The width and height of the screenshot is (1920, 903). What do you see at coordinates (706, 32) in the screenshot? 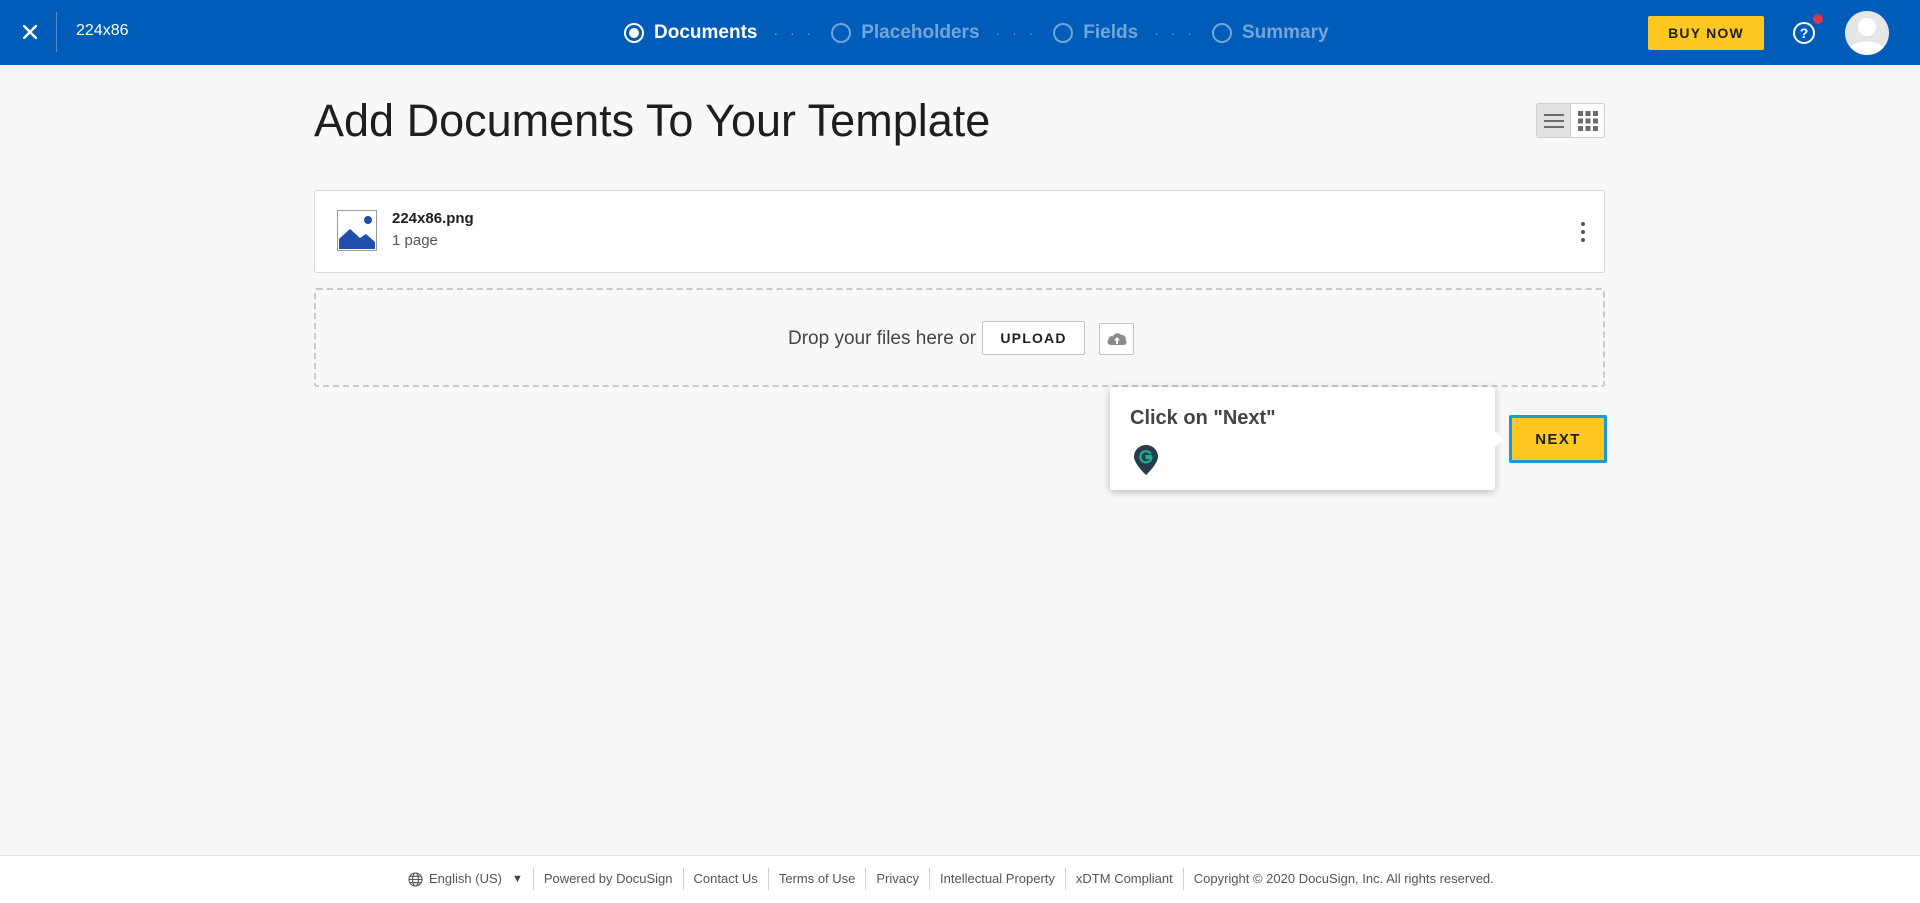
I see `step-label: Documents` at bounding box center [706, 32].